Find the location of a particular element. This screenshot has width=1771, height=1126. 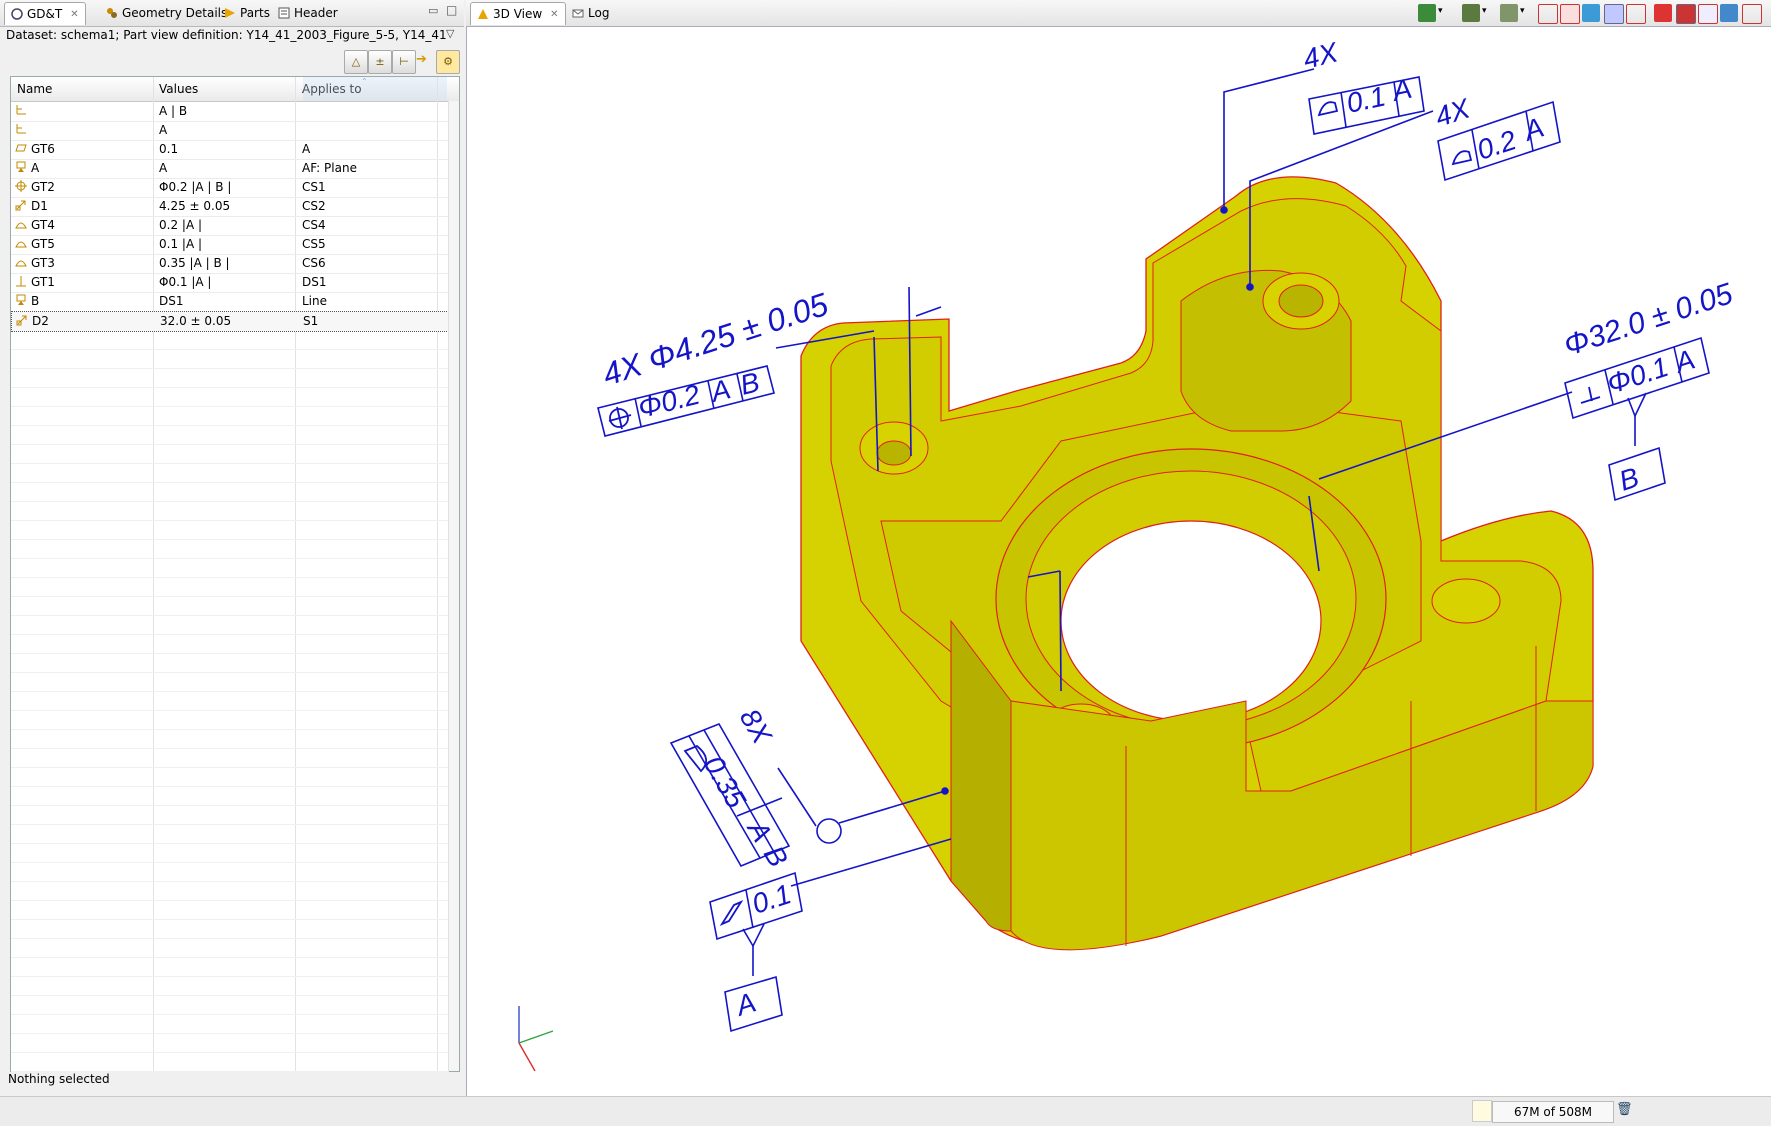

left-view-icon is located at coordinates (1663, 13).